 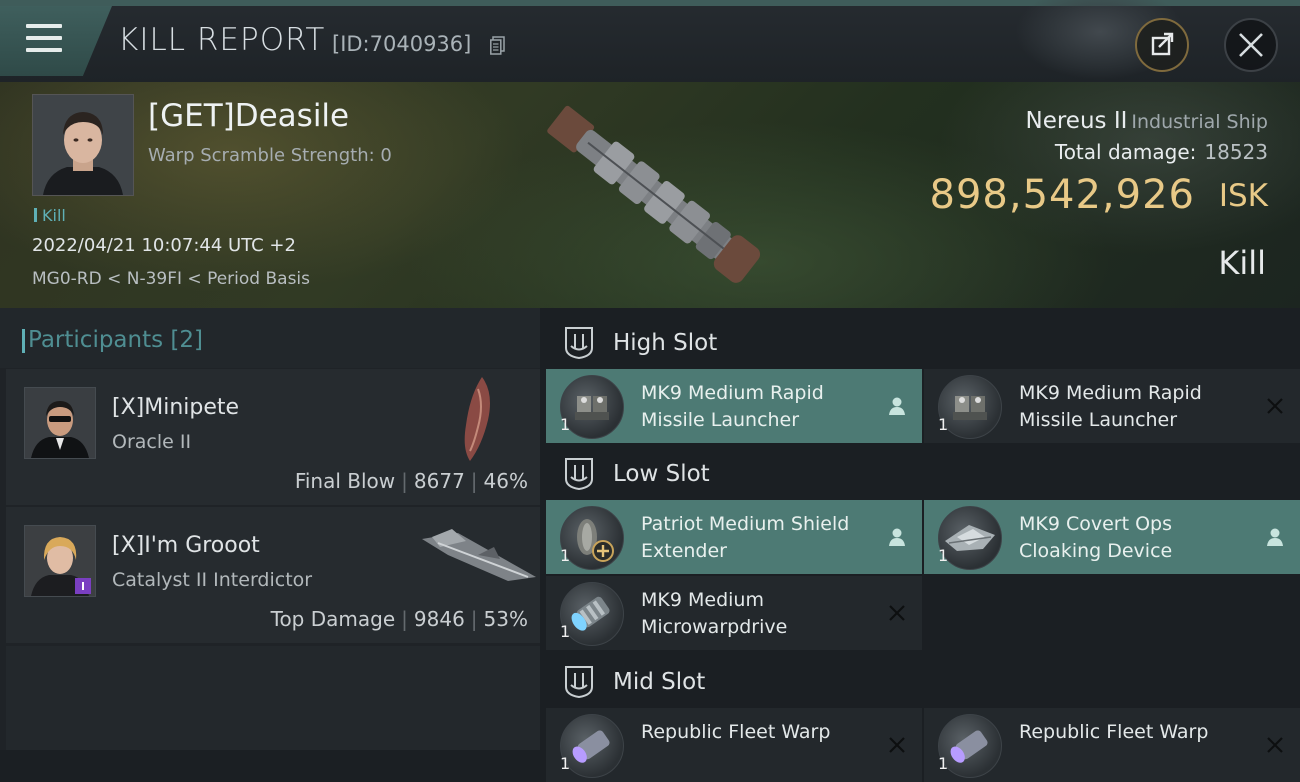 What do you see at coordinates (665, 343) in the screenshot?
I see `slot-label: High Slot` at bounding box center [665, 343].